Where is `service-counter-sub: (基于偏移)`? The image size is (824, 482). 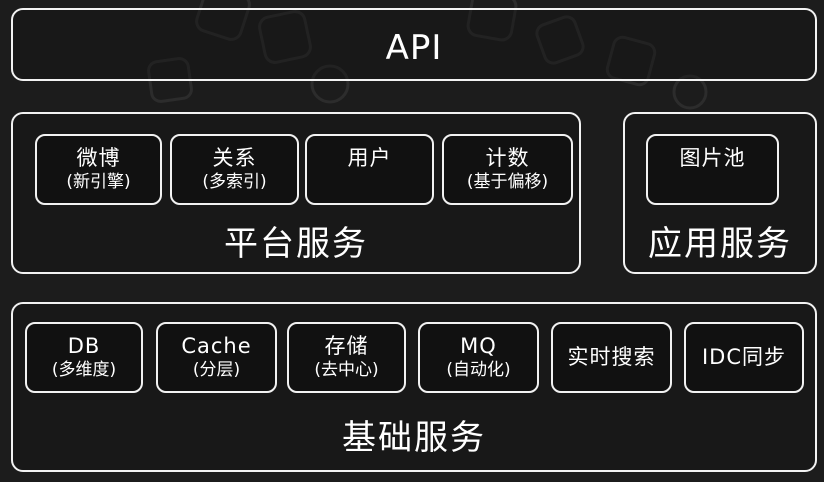 service-counter-sub: (基于偏移) is located at coordinates (507, 182).